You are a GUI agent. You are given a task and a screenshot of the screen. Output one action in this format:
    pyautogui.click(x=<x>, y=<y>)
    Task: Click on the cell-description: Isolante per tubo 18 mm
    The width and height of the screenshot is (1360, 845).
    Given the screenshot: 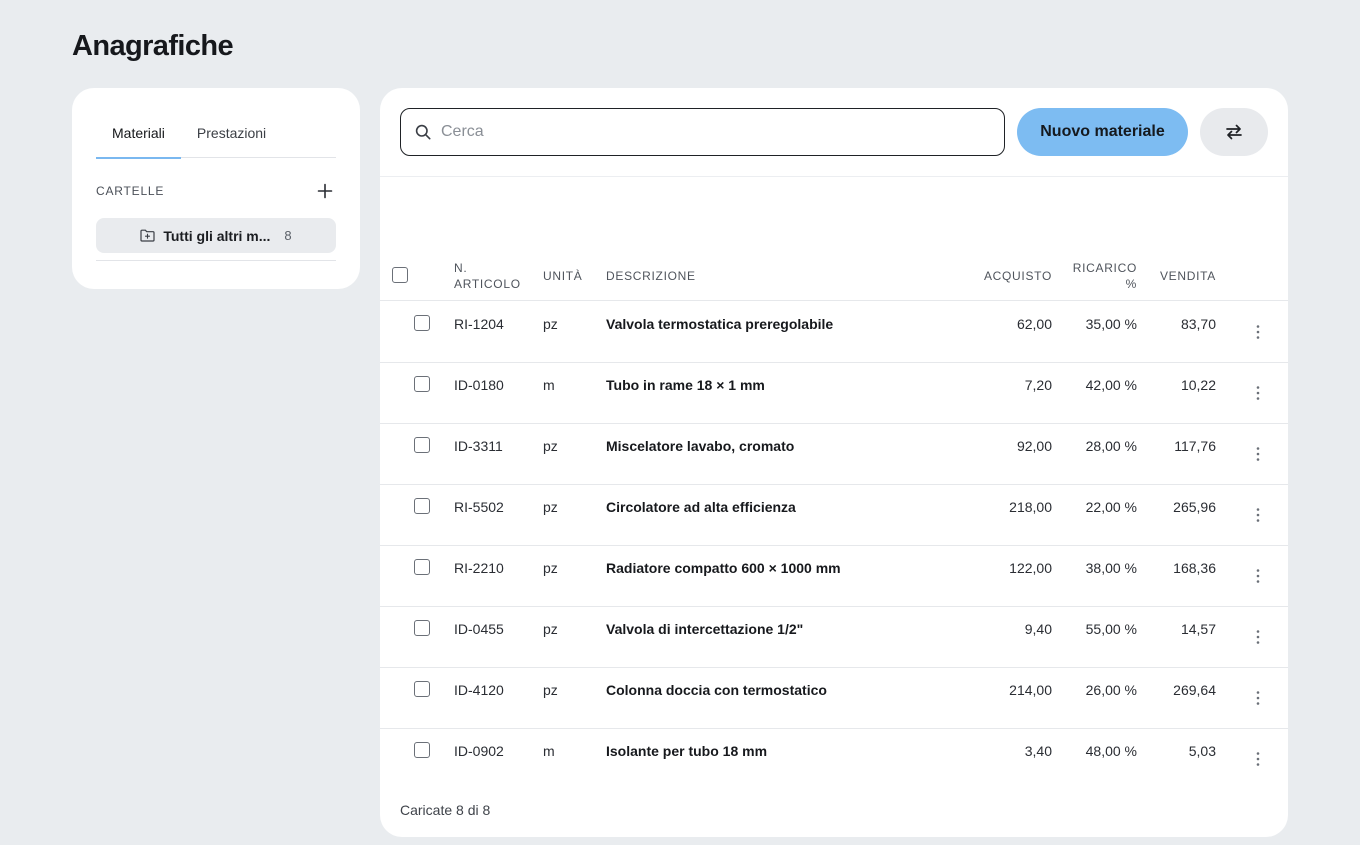 What is the action you would take?
    pyautogui.click(x=687, y=751)
    